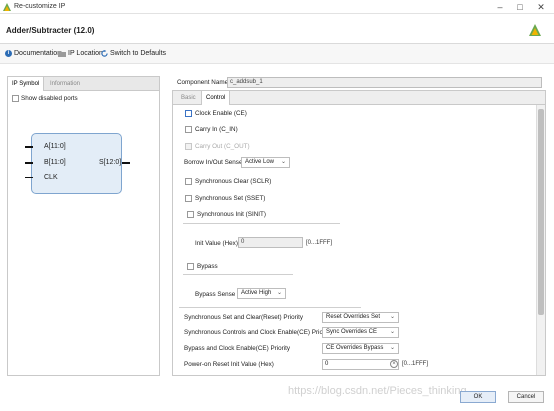 Image resolution: width=554 pixels, height=411 pixels. What do you see at coordinates (40, 6) in the screenshot?
I see `window-title: Re-customize IP` at bounding box center [40, 6].